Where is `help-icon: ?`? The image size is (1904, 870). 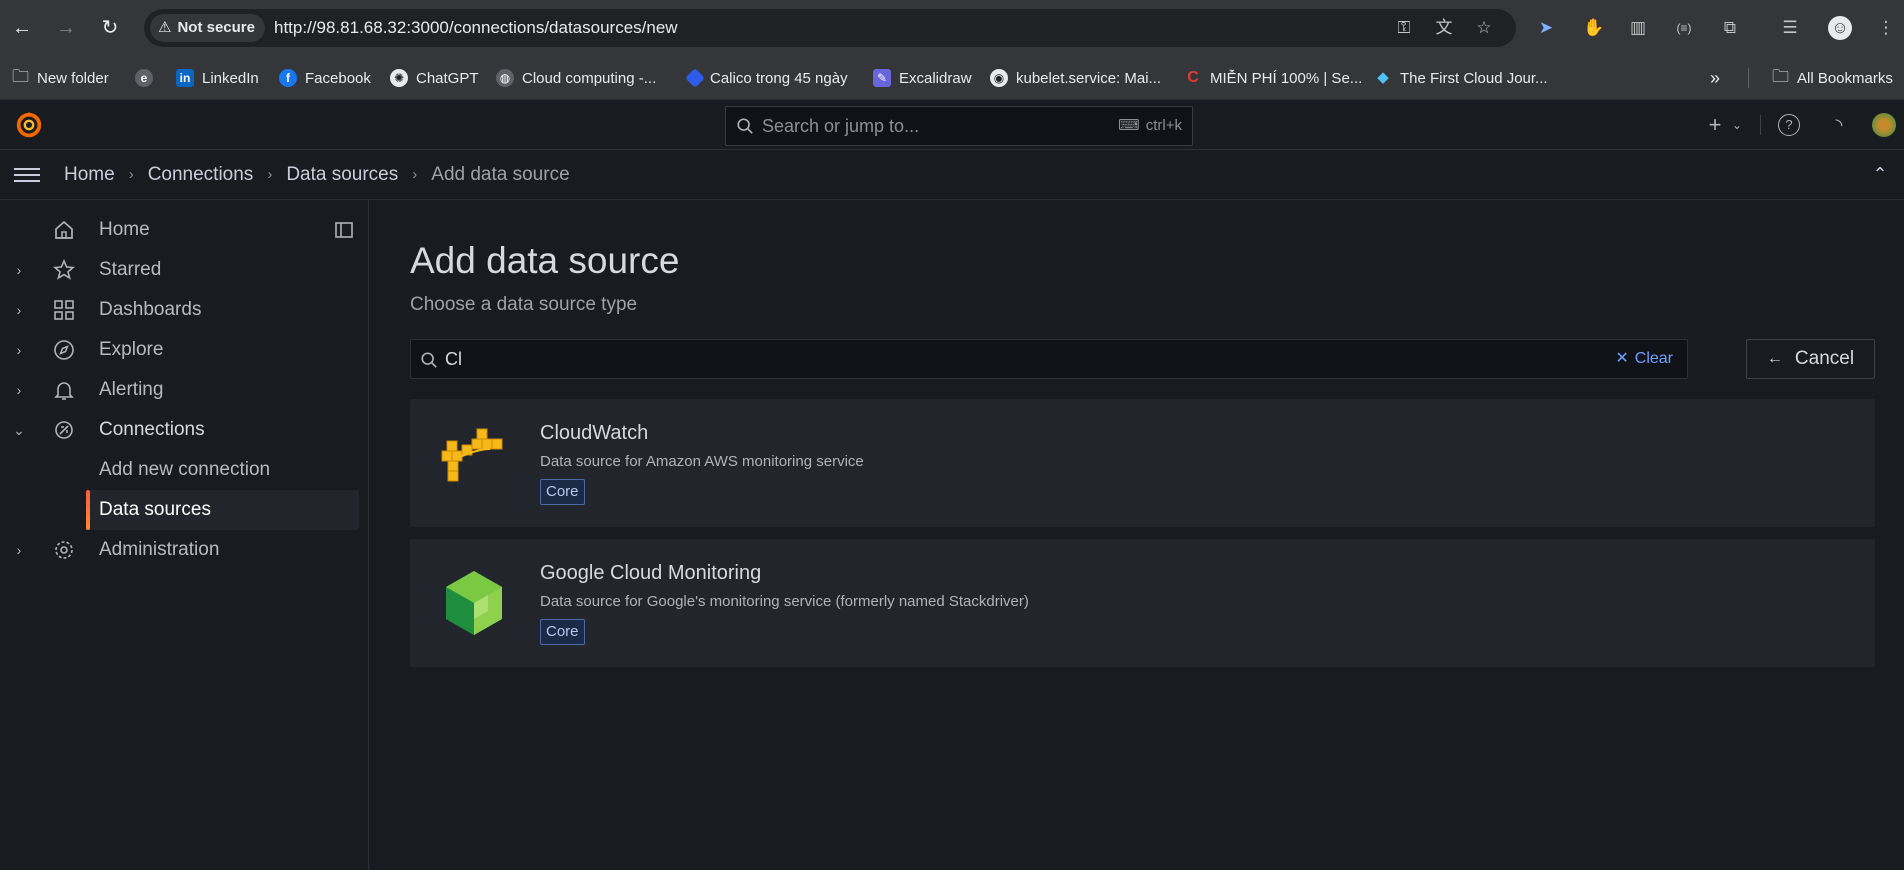 help-icon: ? is located at coordinates (1789, 125).